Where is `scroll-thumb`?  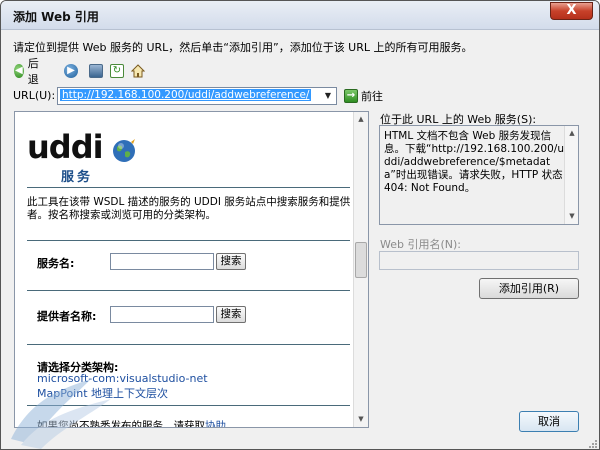
scroll-thumb is located at coordinates (361, 260).